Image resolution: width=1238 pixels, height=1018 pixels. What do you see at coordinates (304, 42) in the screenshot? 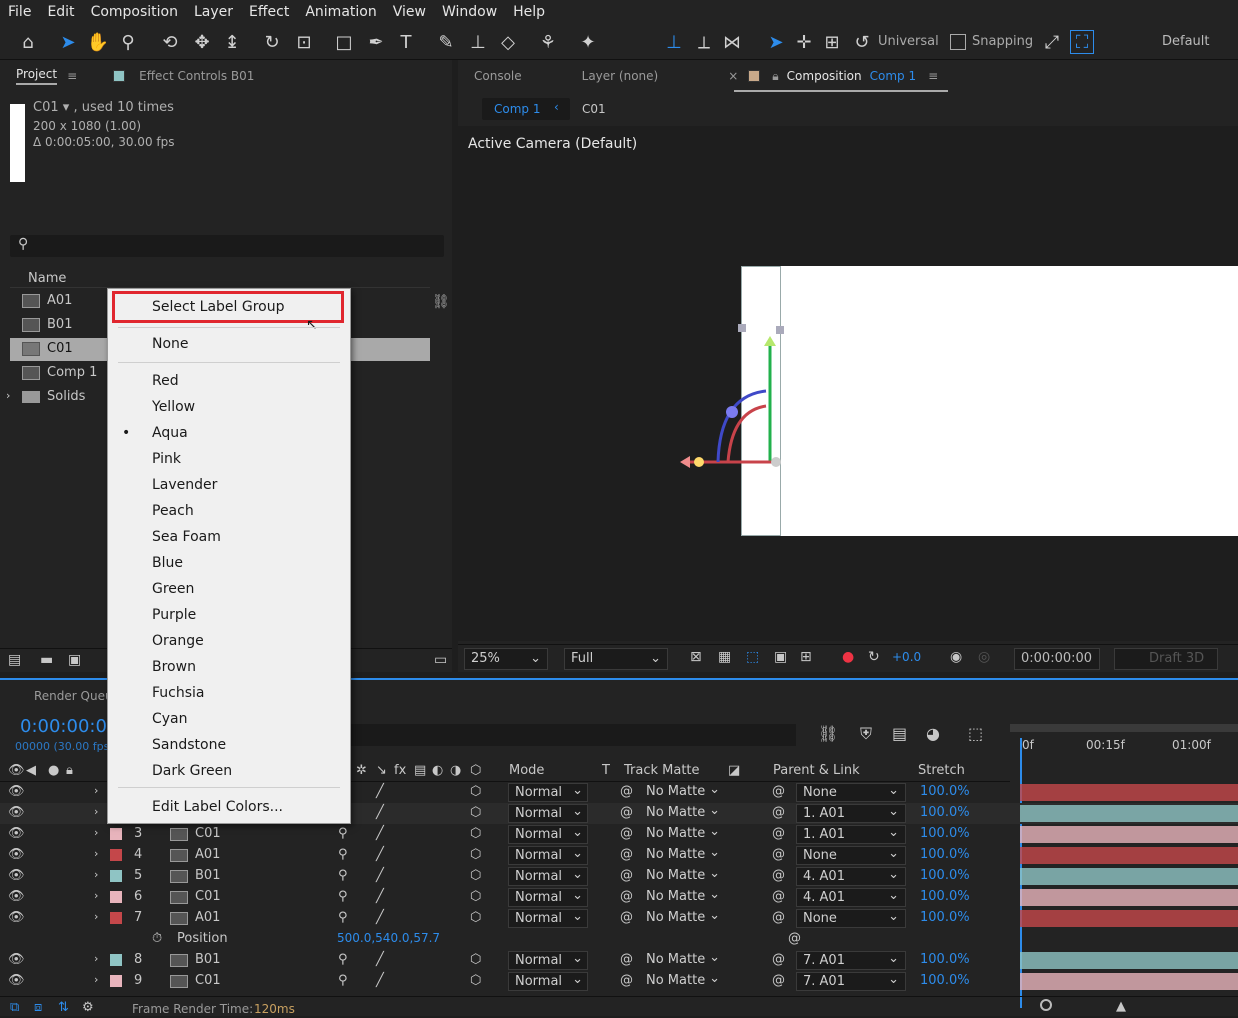
I see `pan-behind-icon: ⊡` at bounding box center [304, 42].